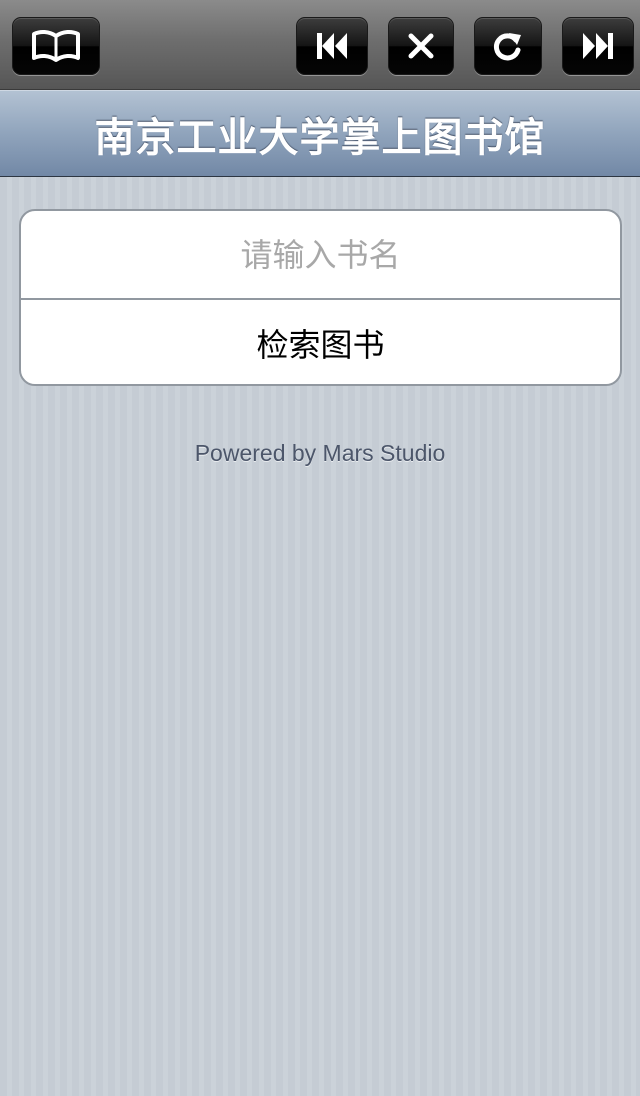 This screenshot has height=1096, width=640. I want to click on close-icon, so click(421, 46).